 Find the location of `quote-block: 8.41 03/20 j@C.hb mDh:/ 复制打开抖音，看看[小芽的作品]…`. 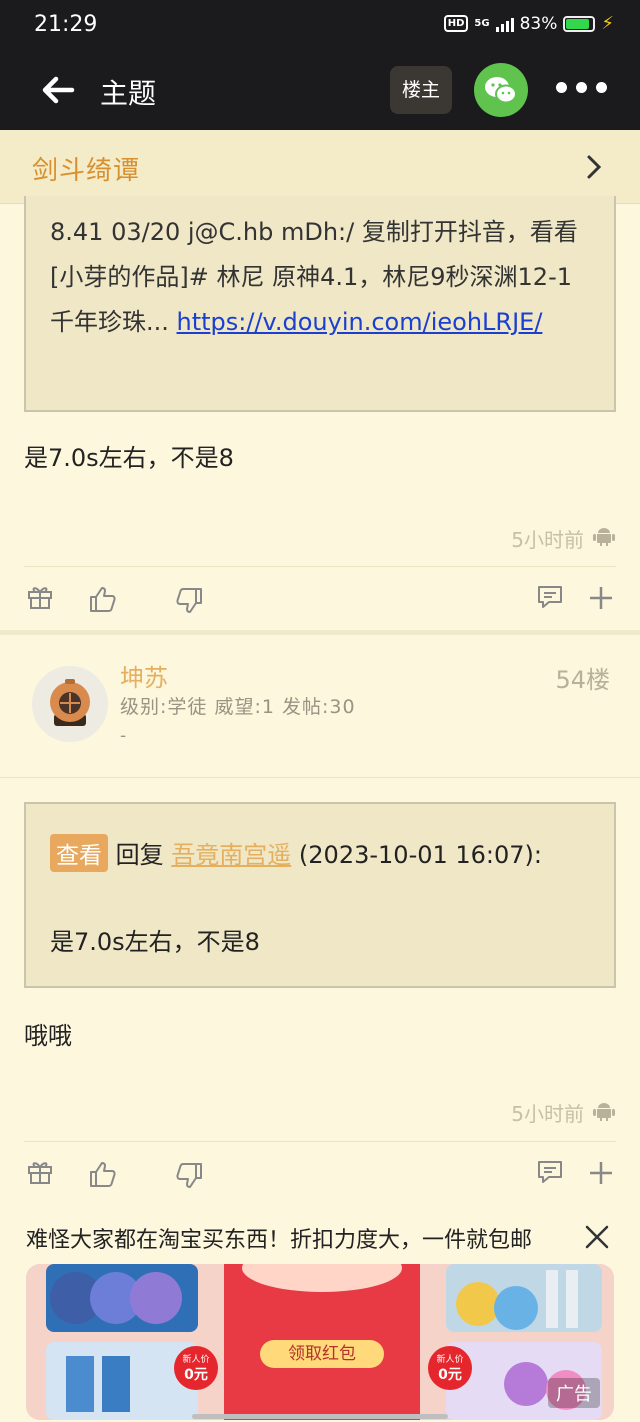

quote-block: 8.41 03/20 j@C.hb mDh:/ 复制打开抖音，看看[小芽的作品]… is located at coordinates (320, 304).